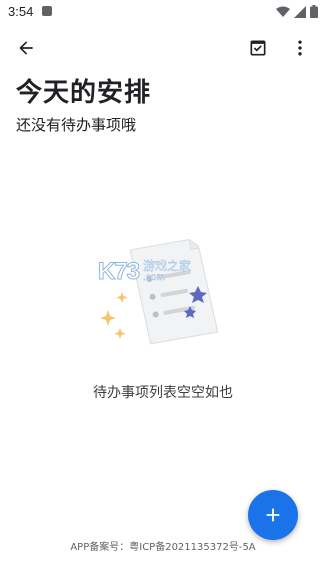 The image size is (326, 563). I want to click on watermark: K73 游戏之家 .com, so click(144, 272).